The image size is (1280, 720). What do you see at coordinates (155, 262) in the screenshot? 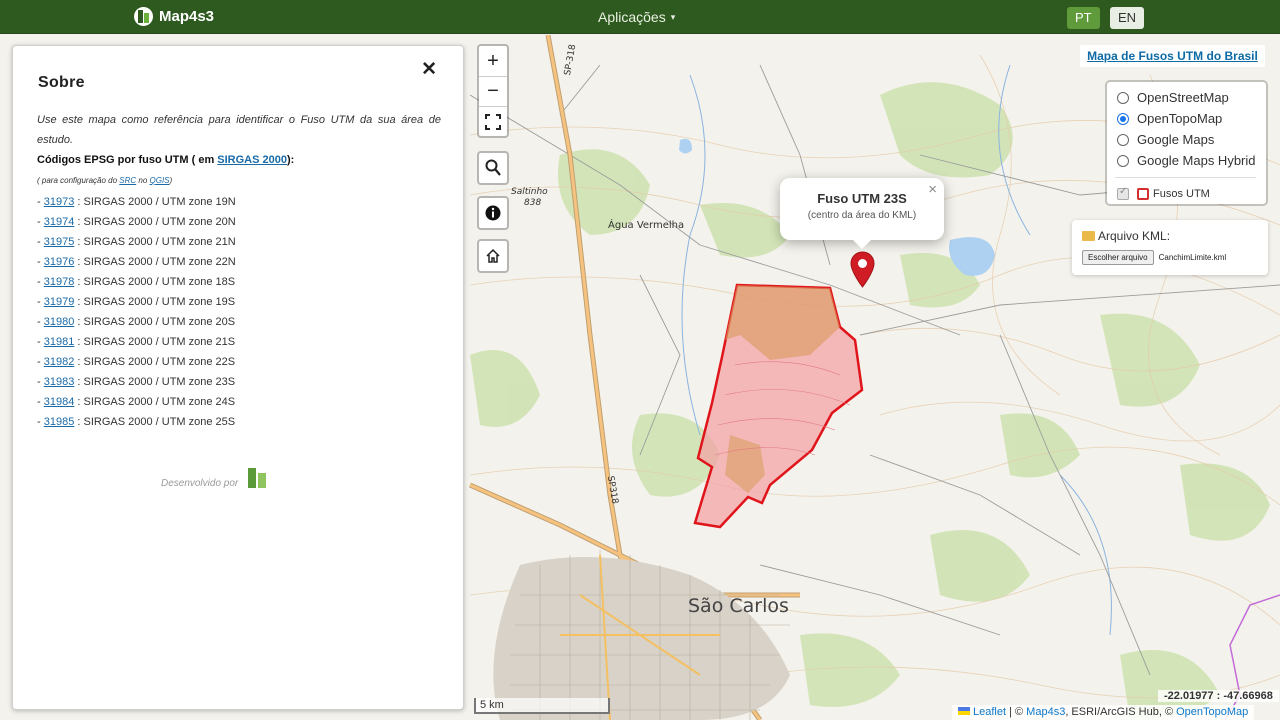
I see `epsg-code-label: : SIRGAS 2000 / UTM zone 22N` at bounding box center [155, 262].